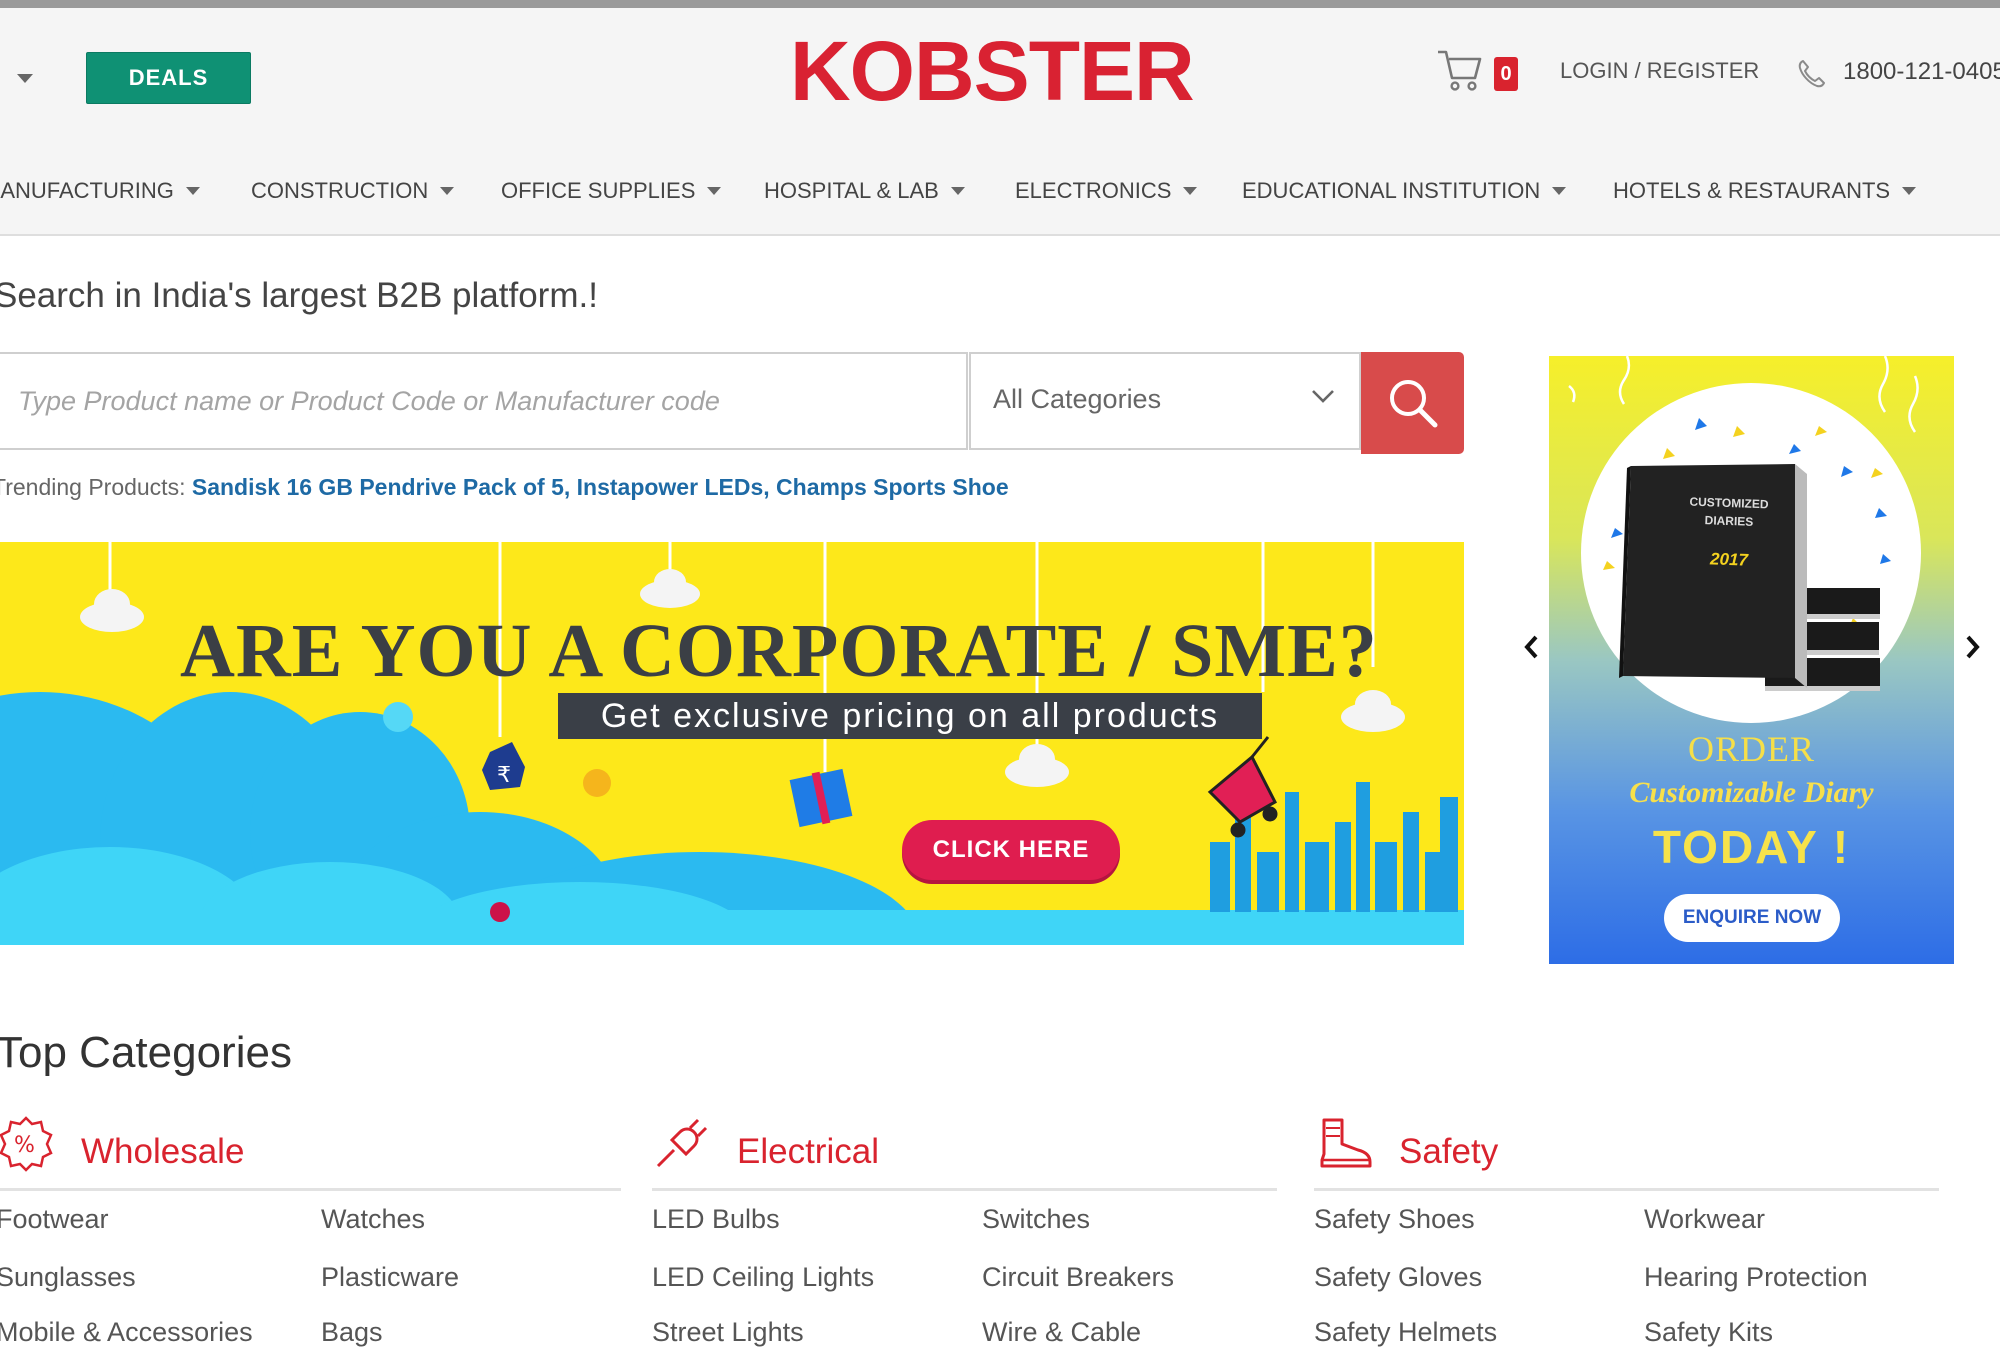  I want to click on category-item-link: Footwear, so click(54, 1219).